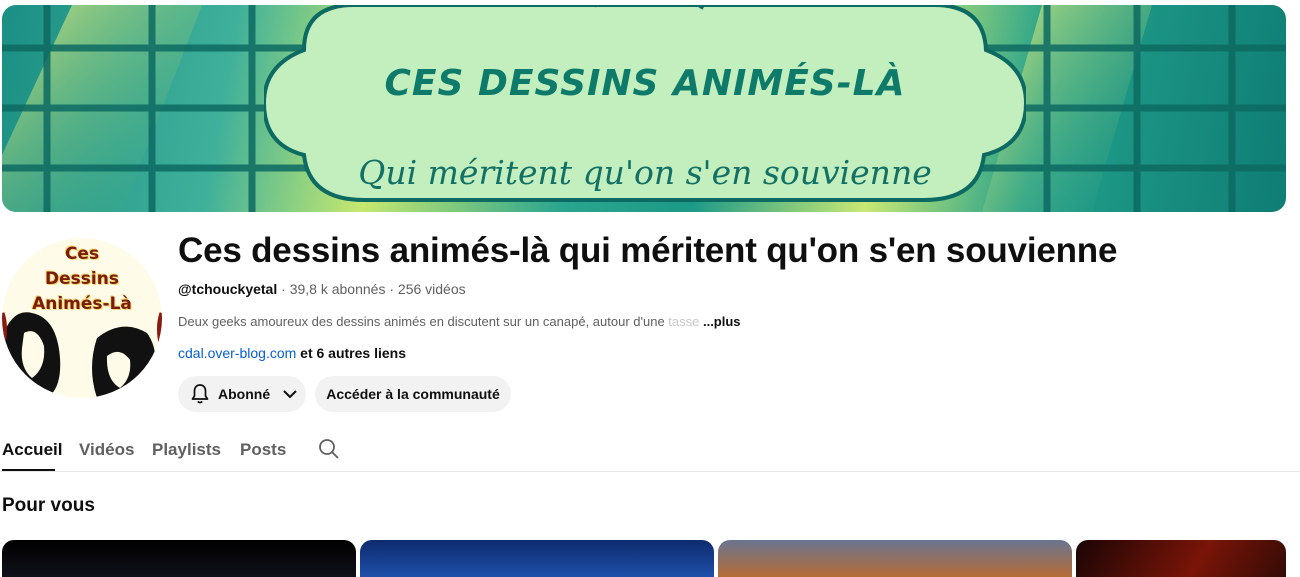 Image resolution: width=1300 pixels, height=577 pixels. I want to click on channel-link: cdal.over-blog.com, so click(237, 353).